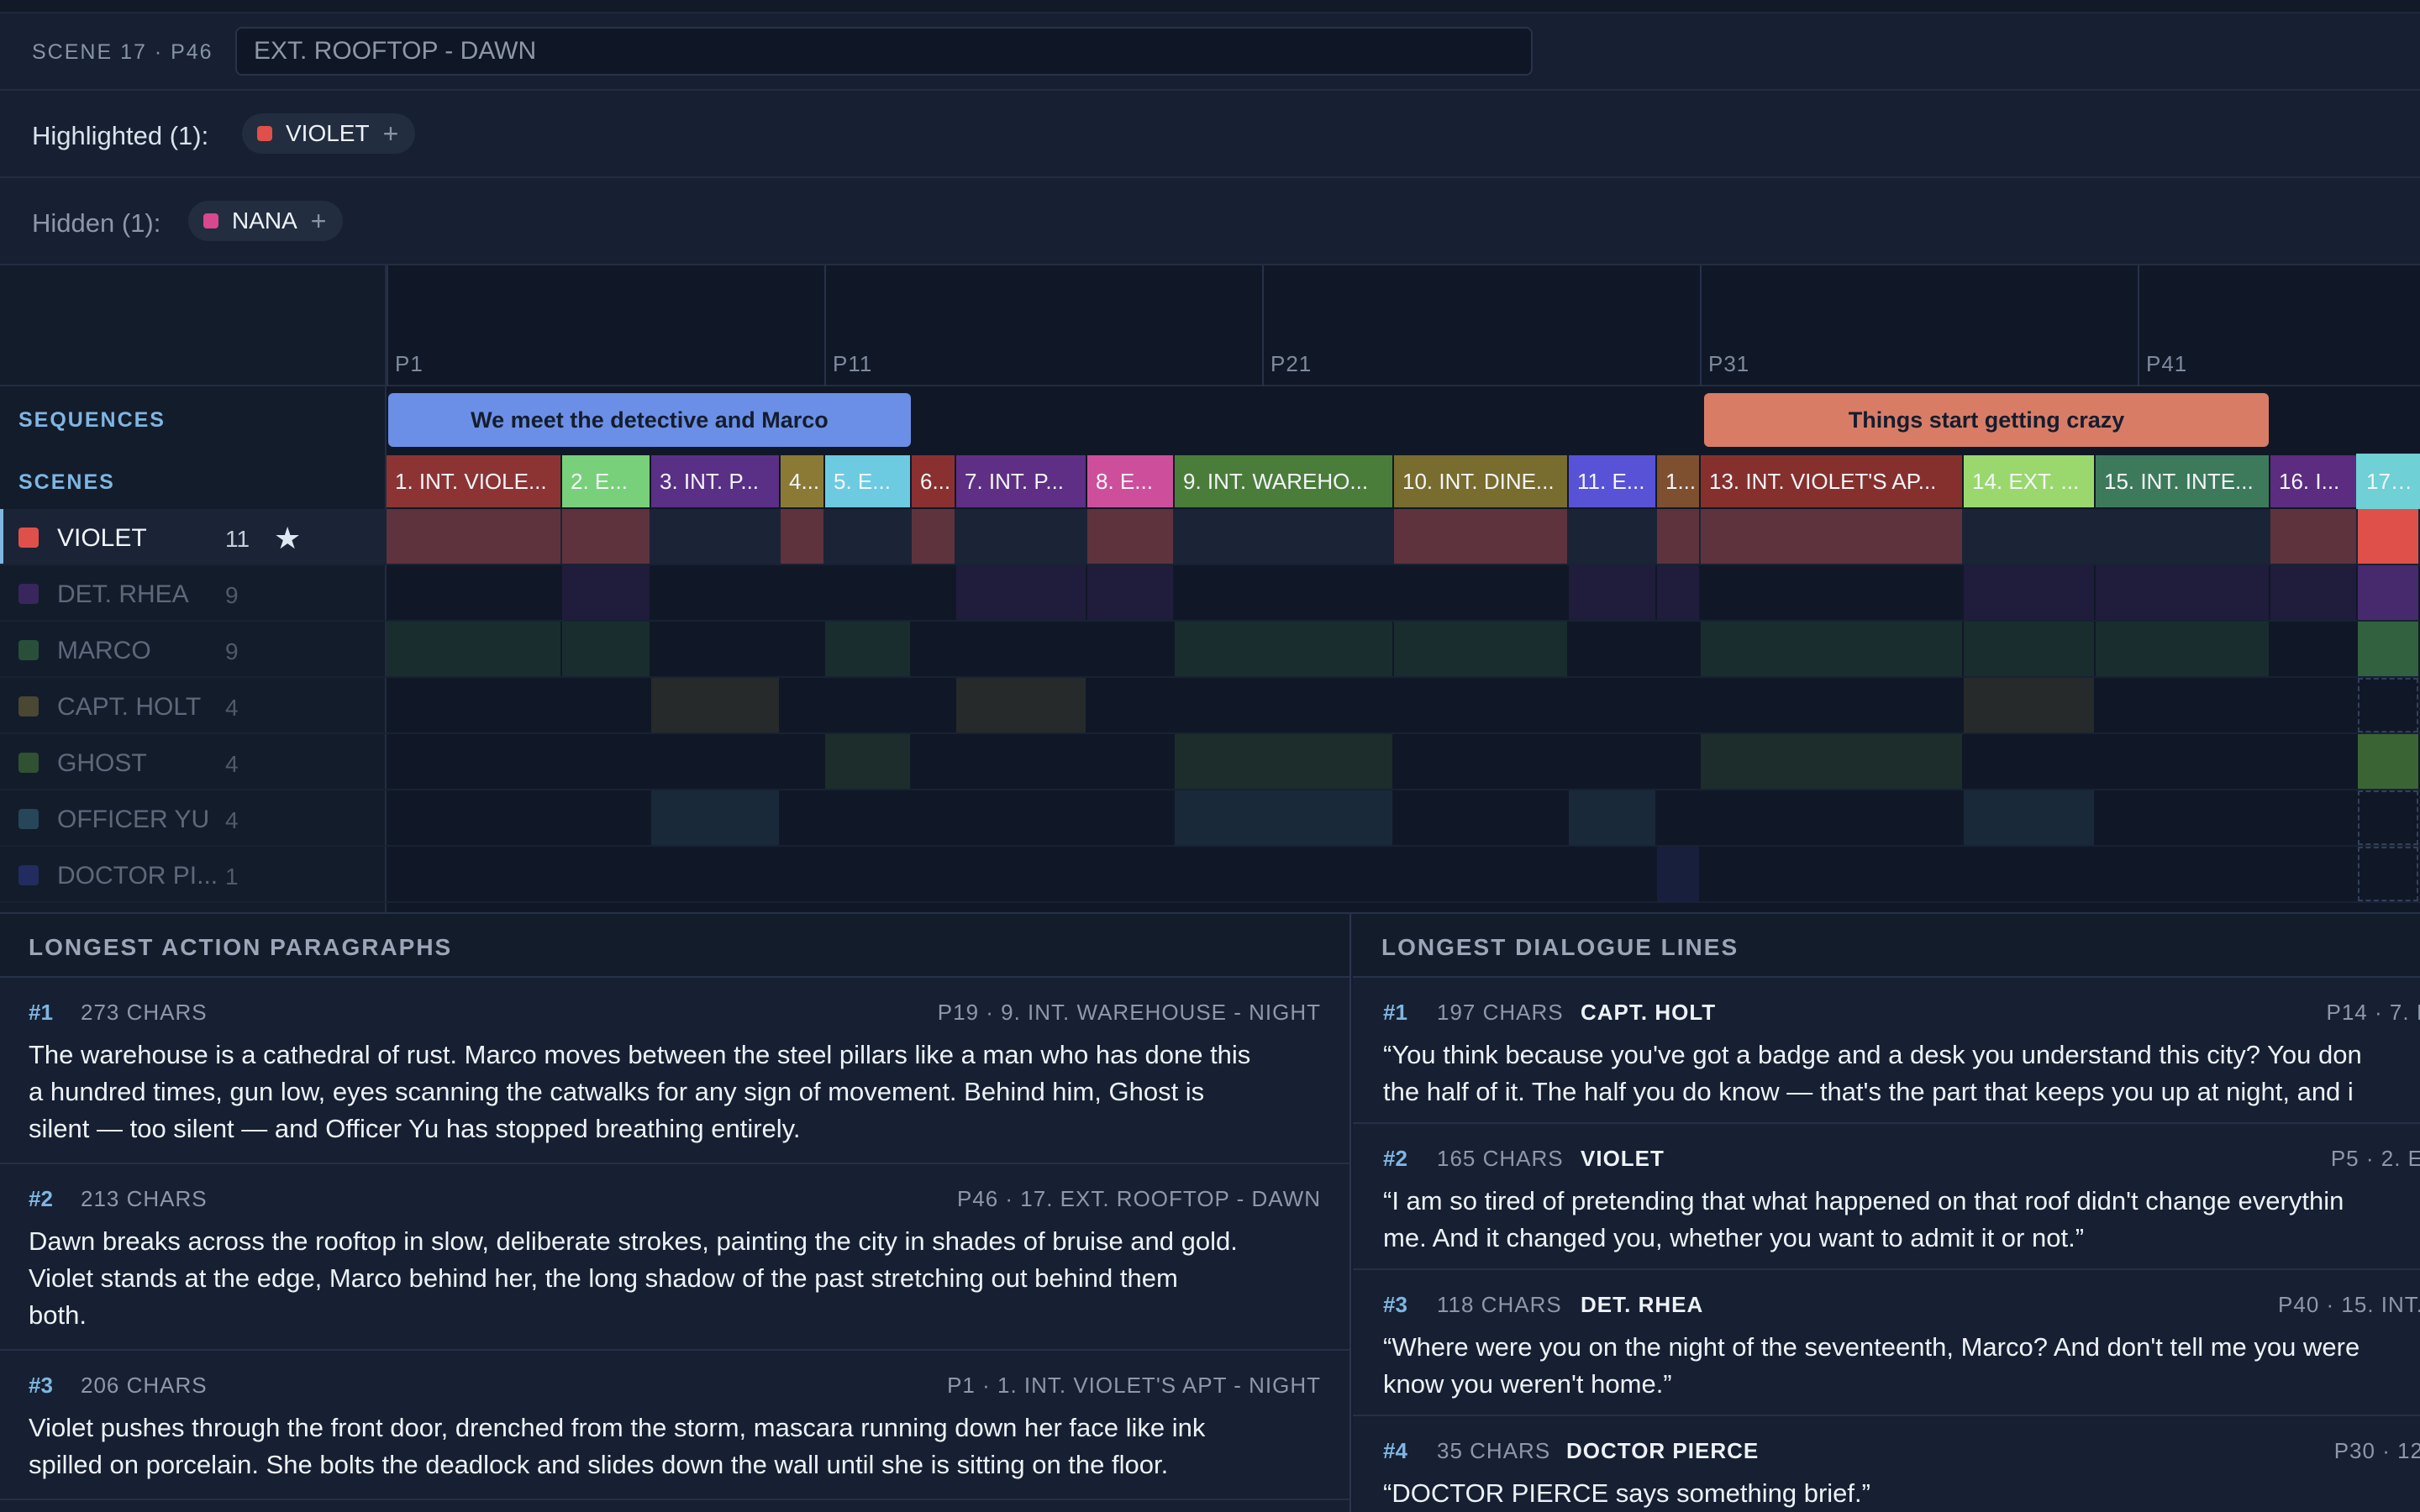  I want to click on panel-header: LONGEST DIALOGUE LINES, so click(1886, 946).